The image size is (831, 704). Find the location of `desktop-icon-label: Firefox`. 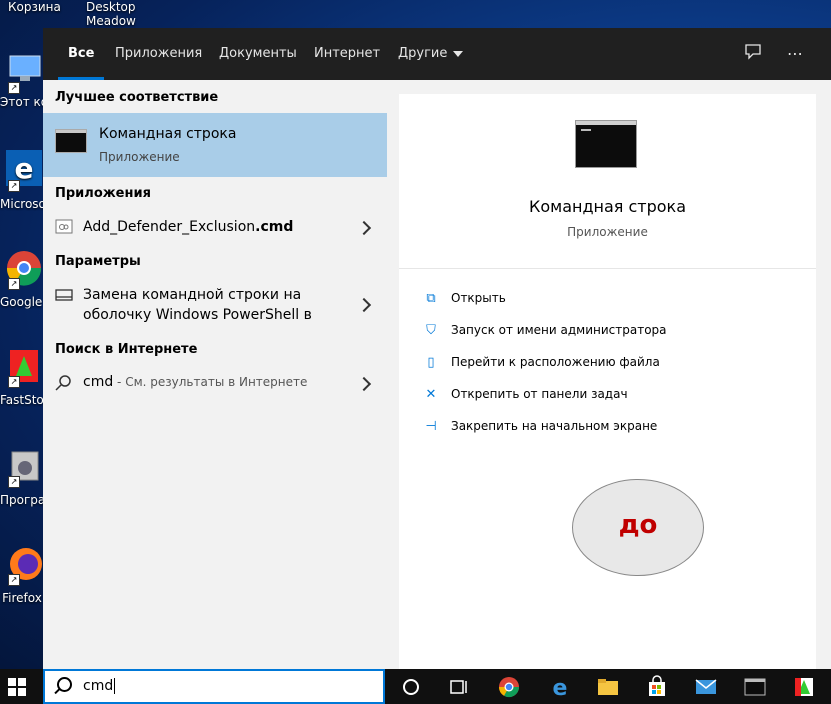

desktop-icon-label: Firefox is located at coordinates (22, 598).